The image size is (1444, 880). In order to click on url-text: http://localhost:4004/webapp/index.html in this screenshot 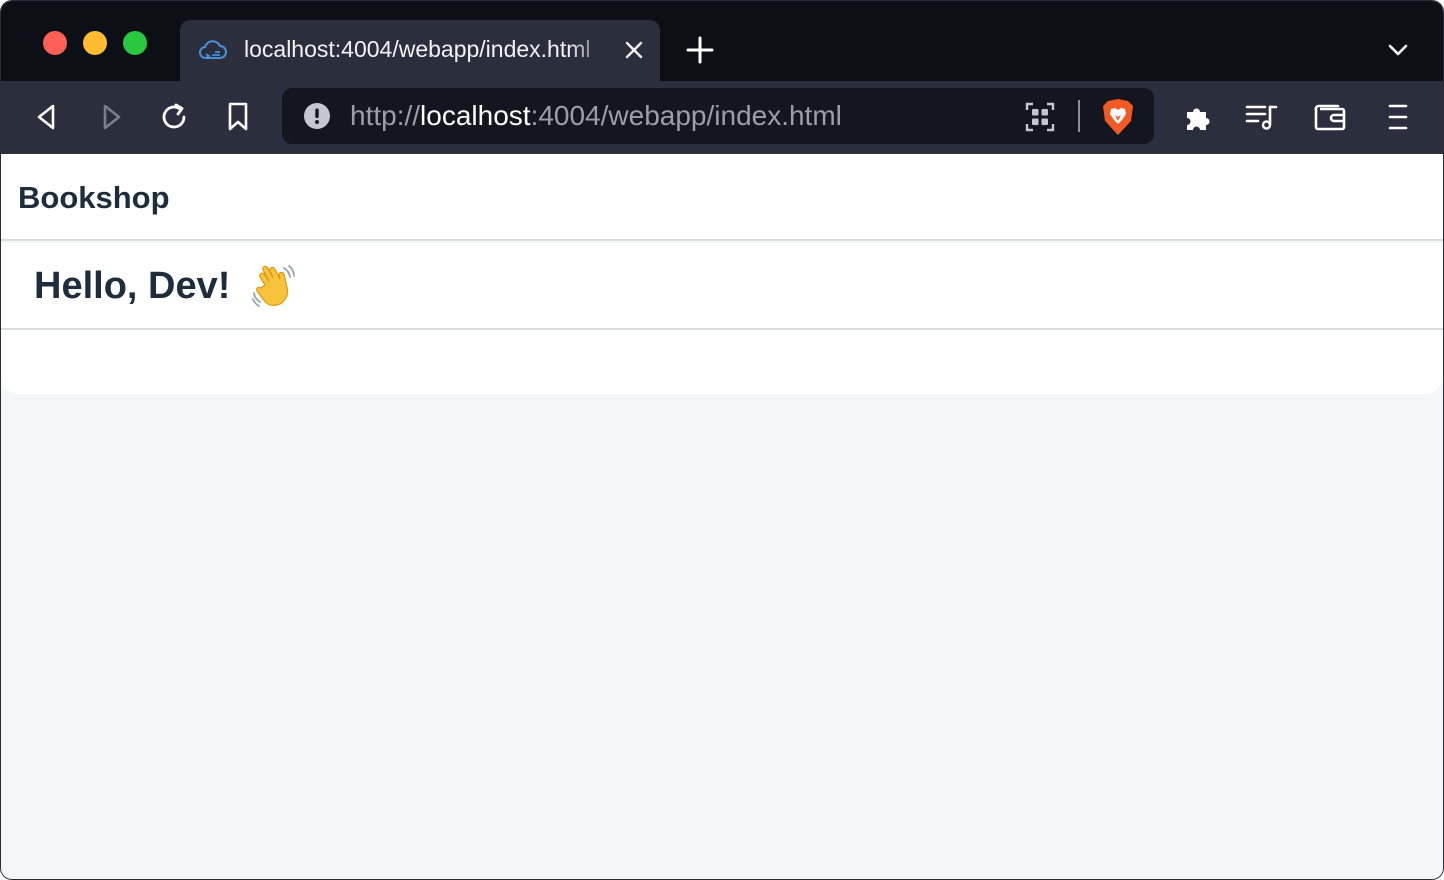, I will do `click(596, 116)`.